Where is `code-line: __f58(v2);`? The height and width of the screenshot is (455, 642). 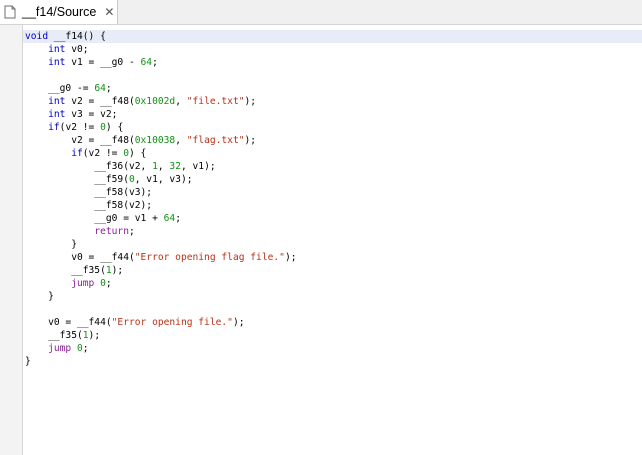 code-line: __f58(v2); is located at coordinates (161, 205).